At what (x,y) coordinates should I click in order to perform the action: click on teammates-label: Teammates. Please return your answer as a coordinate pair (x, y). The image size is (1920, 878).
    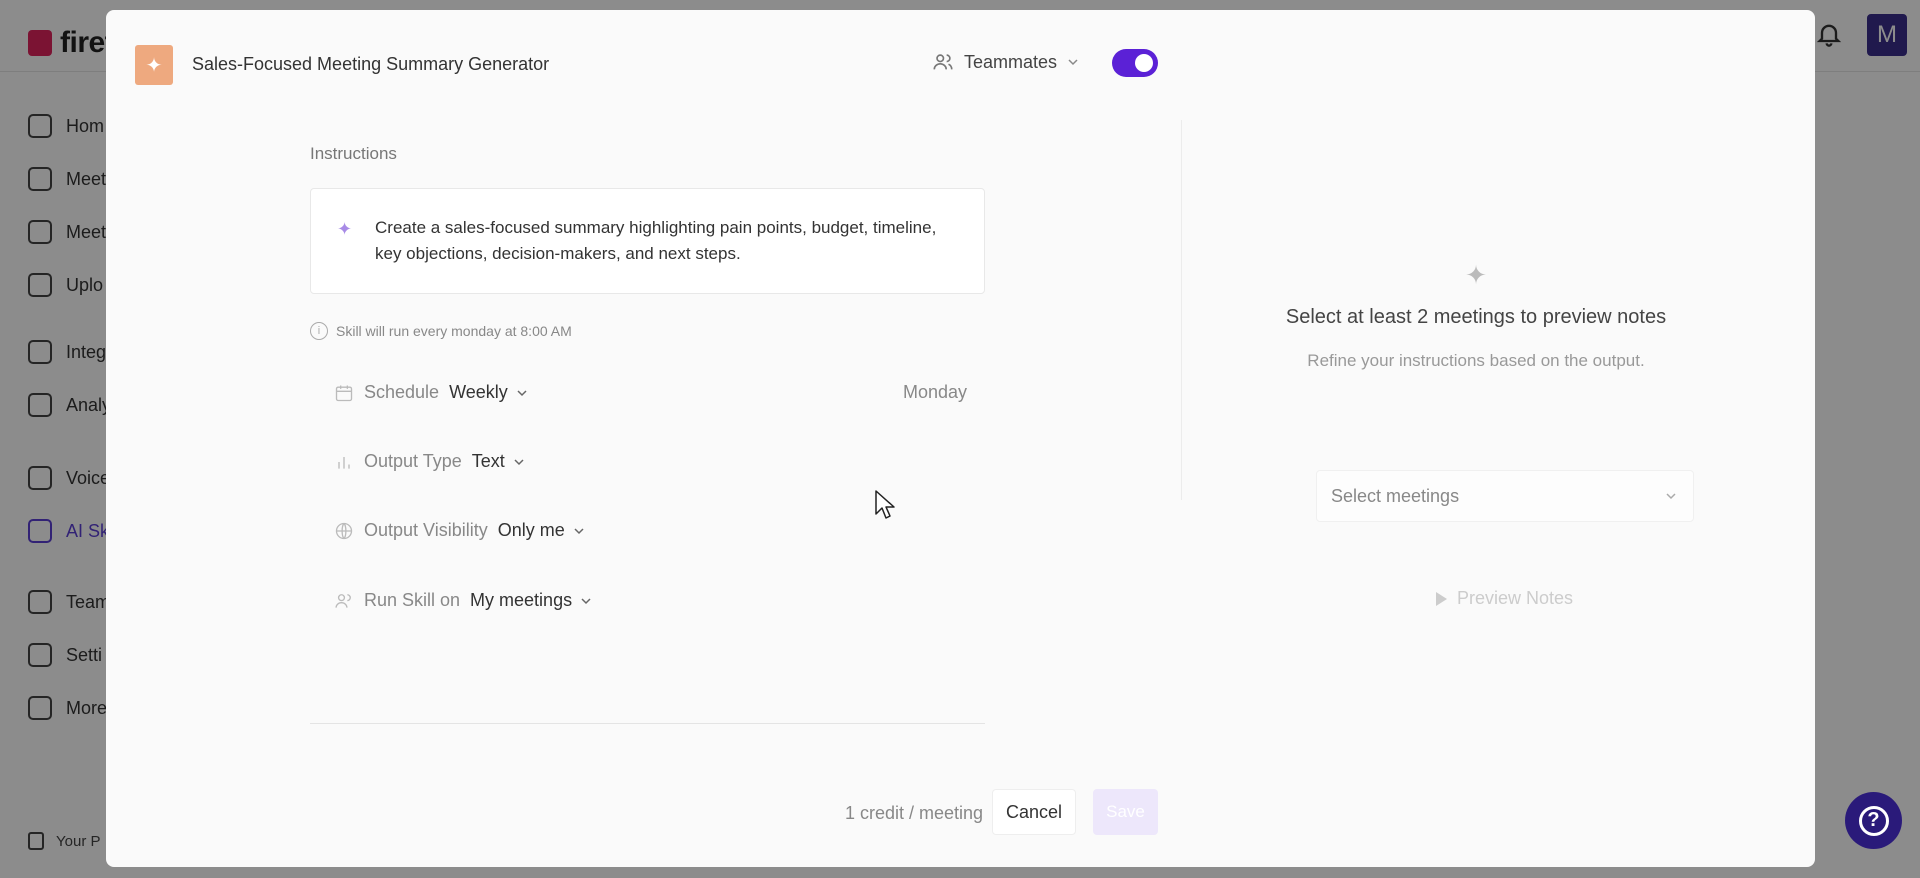
    Looking at the image, I should click on (1011, 61).